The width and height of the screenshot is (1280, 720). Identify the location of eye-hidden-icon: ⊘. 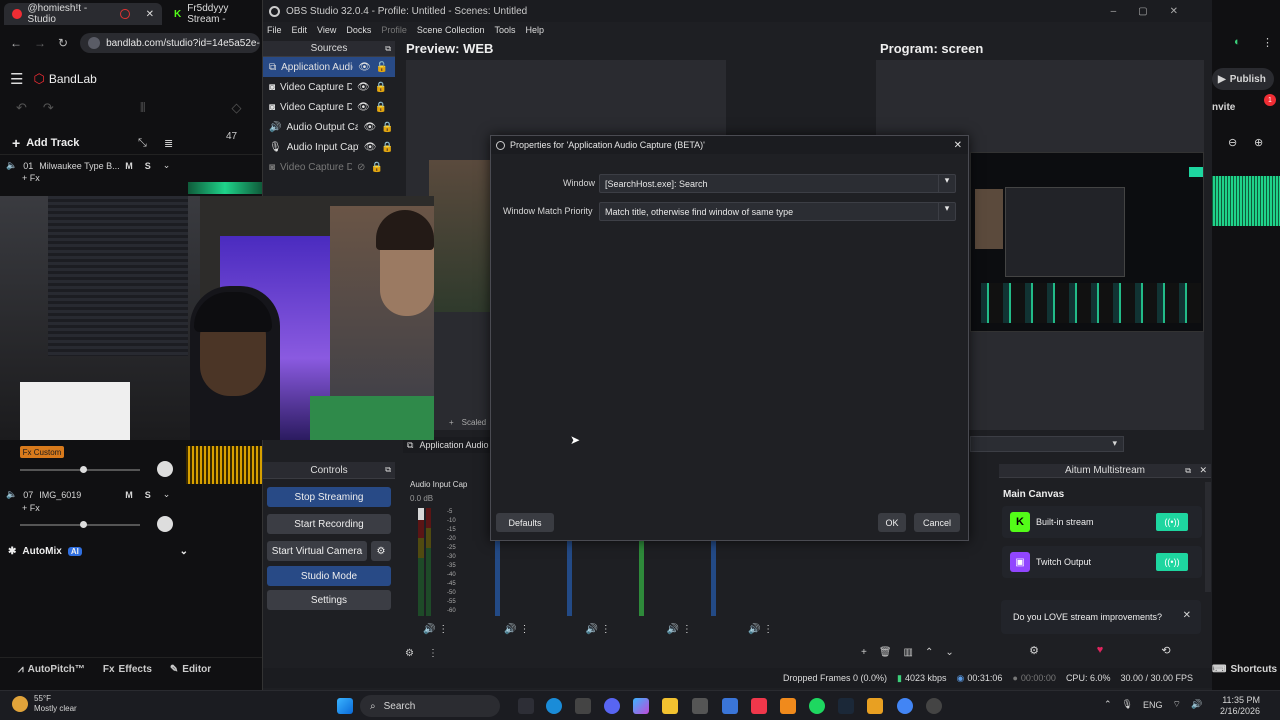
(361, 167).